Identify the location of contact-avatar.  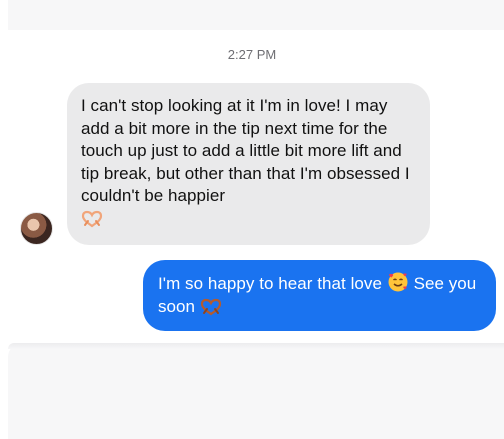
(36, 228).